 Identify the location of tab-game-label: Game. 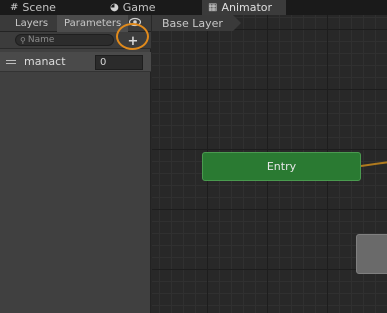
(139, 7).